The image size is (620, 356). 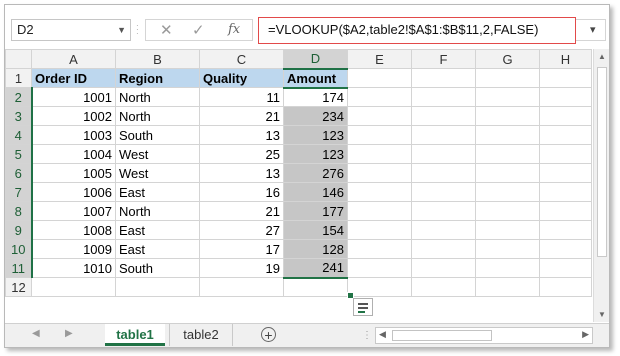 I want to click on column-header-e: E, so click(x=379, y=59).